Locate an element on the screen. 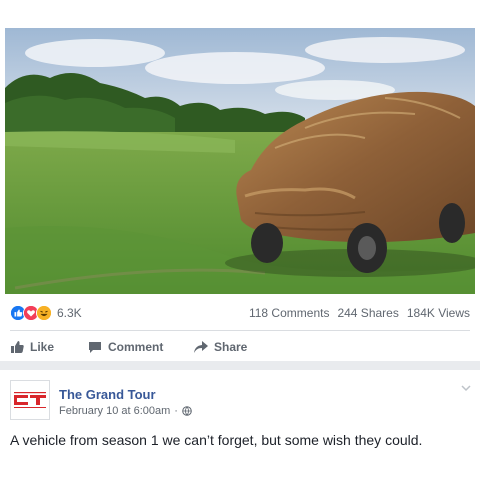 Image resolution: width=480 pixels, height=480 pixels. grand-tour-logo-icon is located at coordinates (30, 400).